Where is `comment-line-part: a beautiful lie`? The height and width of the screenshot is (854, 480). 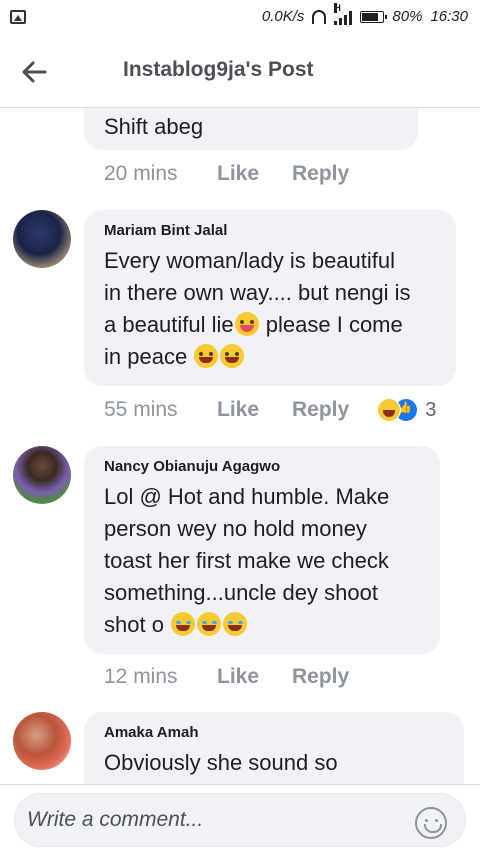
comment-line-part: a beautiful lie is located at coordinates (169, 324).